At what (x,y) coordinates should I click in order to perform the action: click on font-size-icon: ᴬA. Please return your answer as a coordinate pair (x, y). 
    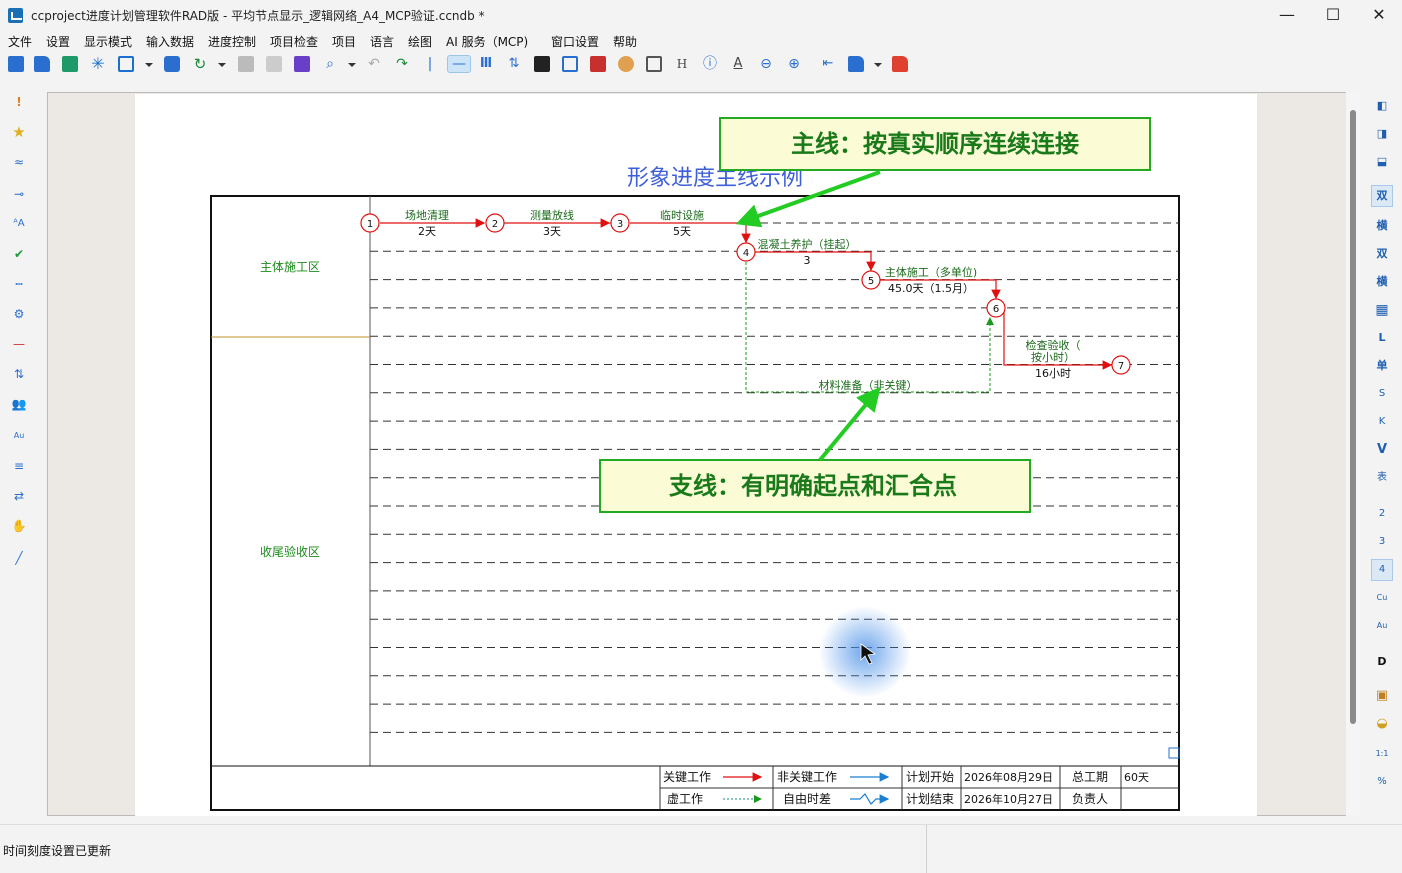
    Looking at the image, I should click on (19, 224).